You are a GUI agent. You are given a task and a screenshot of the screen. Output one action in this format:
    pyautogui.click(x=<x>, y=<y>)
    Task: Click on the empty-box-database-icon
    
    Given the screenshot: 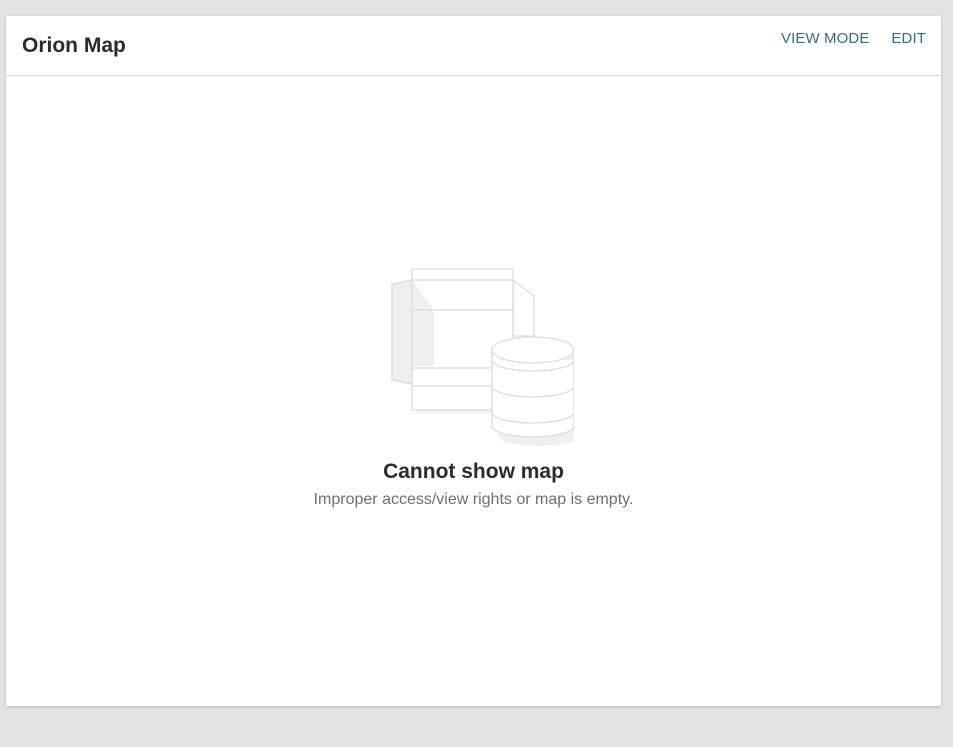 What is the action you would take?
    pyautogui.click(x=482, y=357)
    